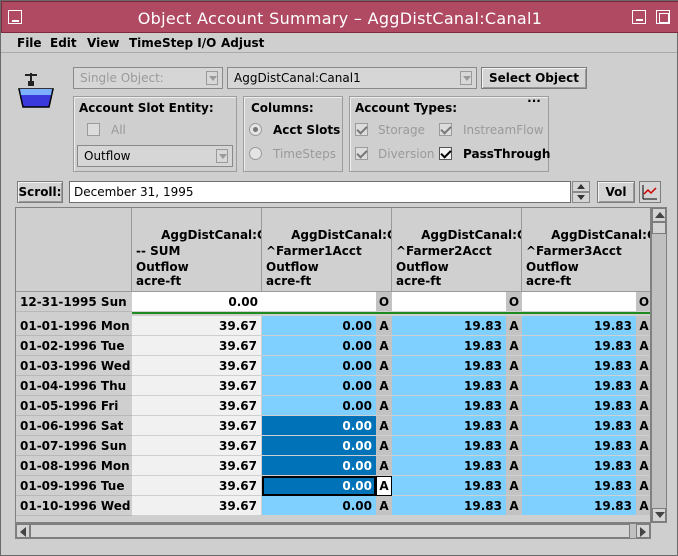 The image size is (678, 556). Describe the element at coordinates (148, 78) in the screenshot. I see `object-type-select: Single Object:` at that location.